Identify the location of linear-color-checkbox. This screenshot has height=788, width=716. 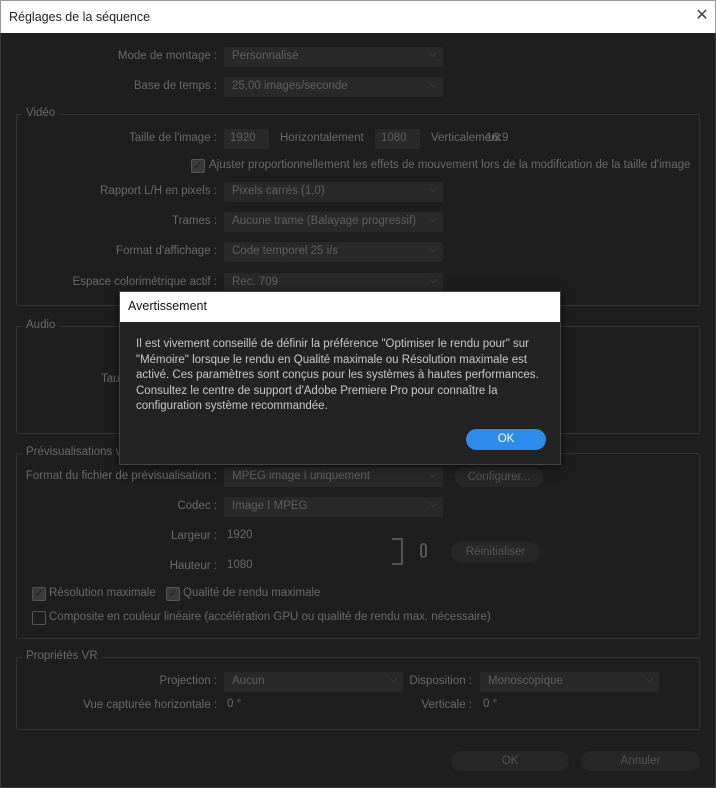
(39, 618).